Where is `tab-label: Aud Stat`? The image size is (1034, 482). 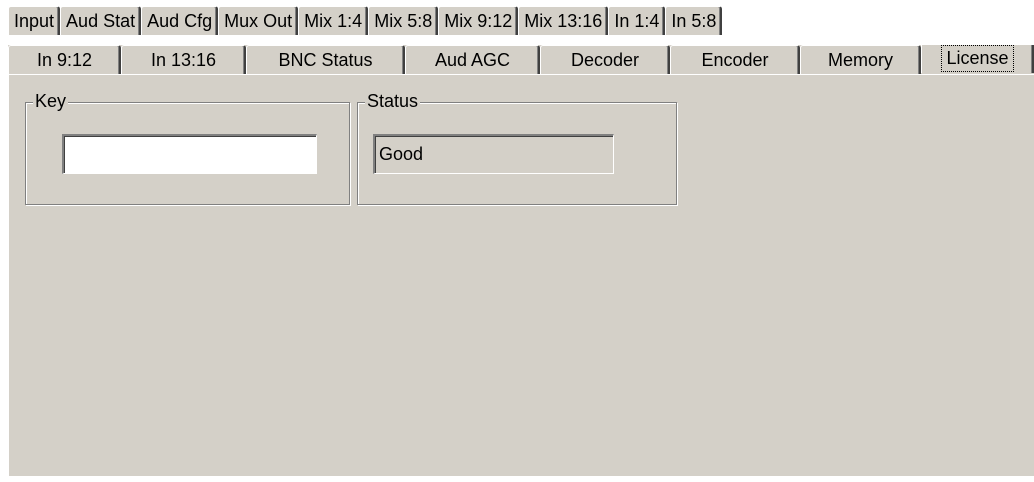
tab-label: Aud Stat is located at coordinates (101, 20).